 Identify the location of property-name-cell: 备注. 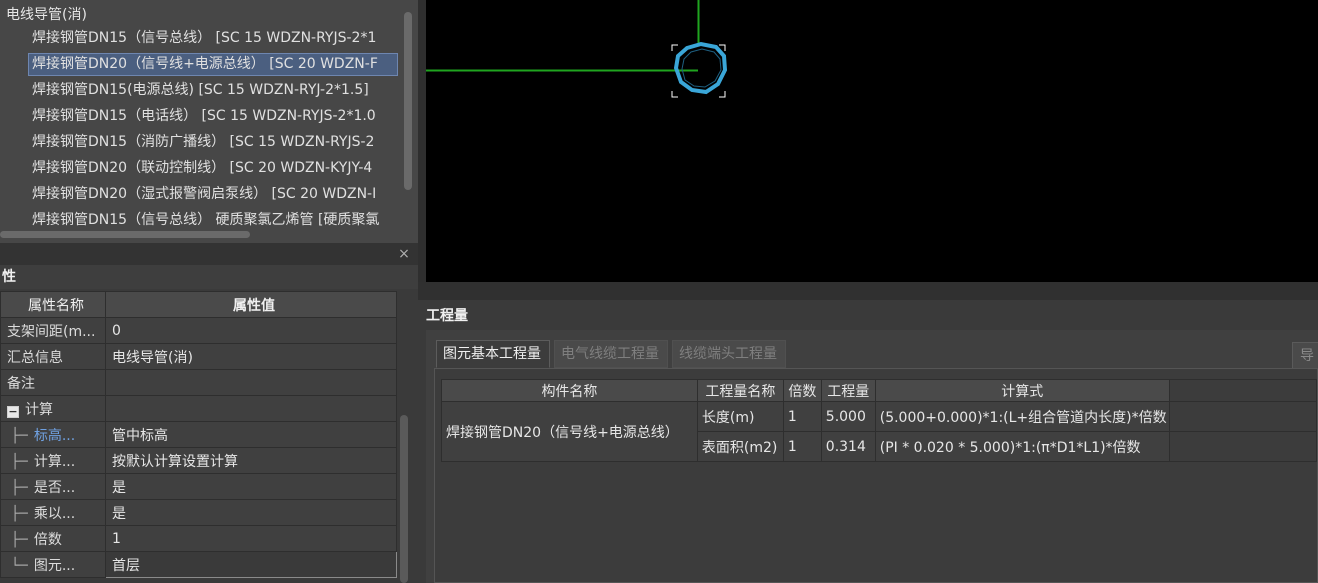
(53, 382).